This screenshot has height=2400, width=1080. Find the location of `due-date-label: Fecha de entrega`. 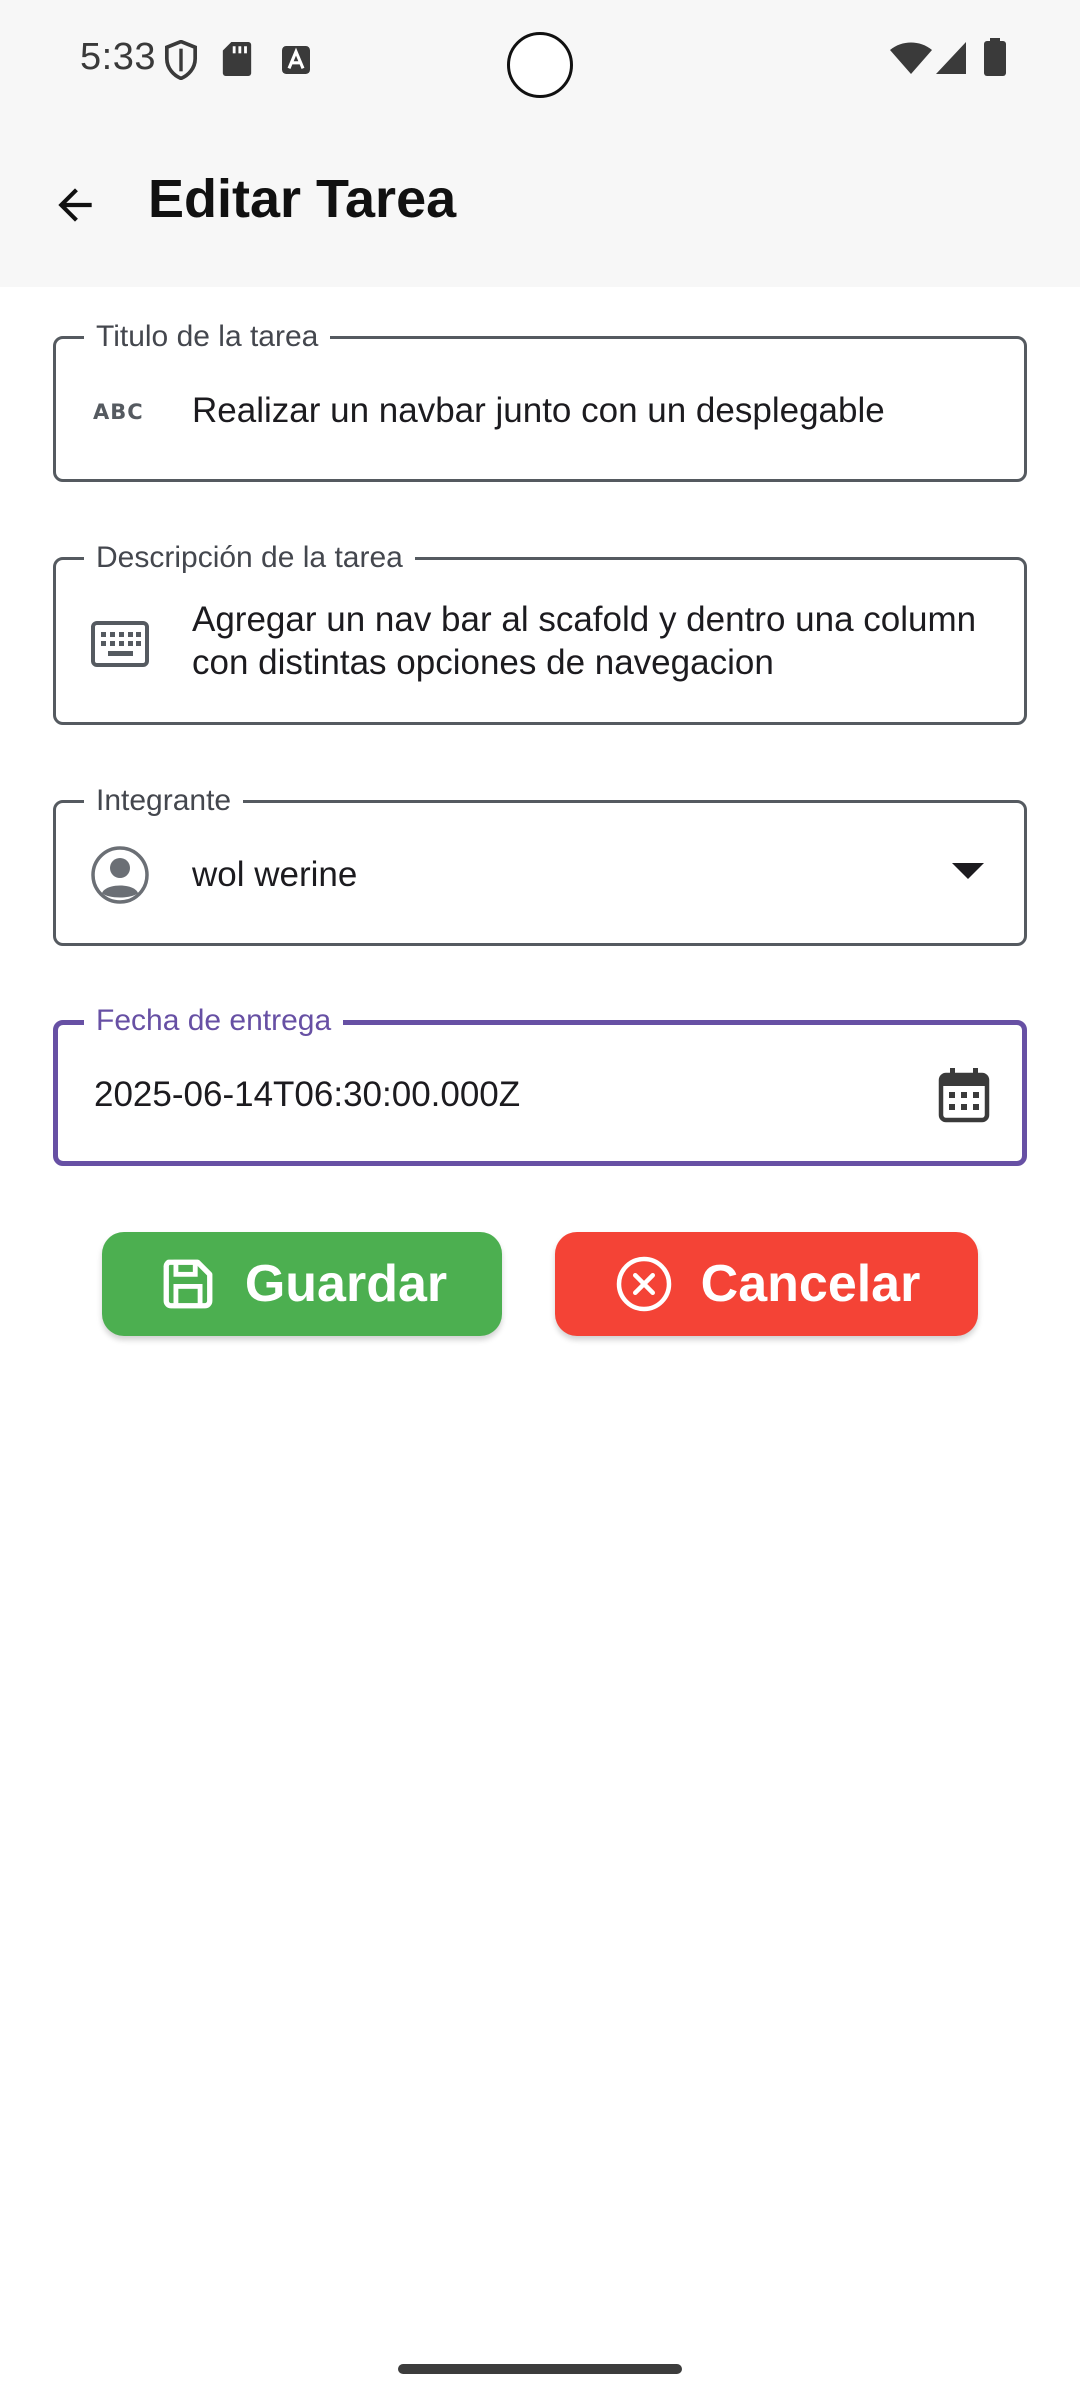

due-date-label: Fecha de entrega is located at coordinates (214, 1021).